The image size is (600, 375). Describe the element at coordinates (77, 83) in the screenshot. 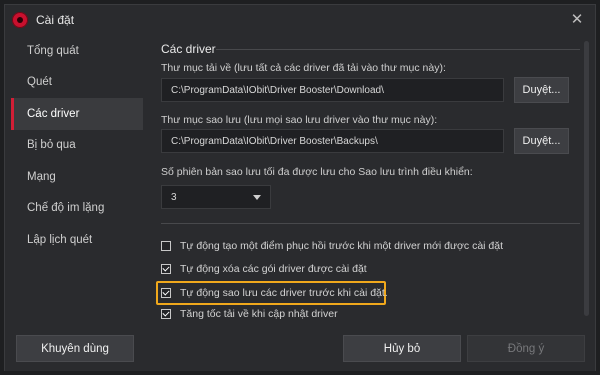

I see `sidebar-item-scan: Quét` at that location.